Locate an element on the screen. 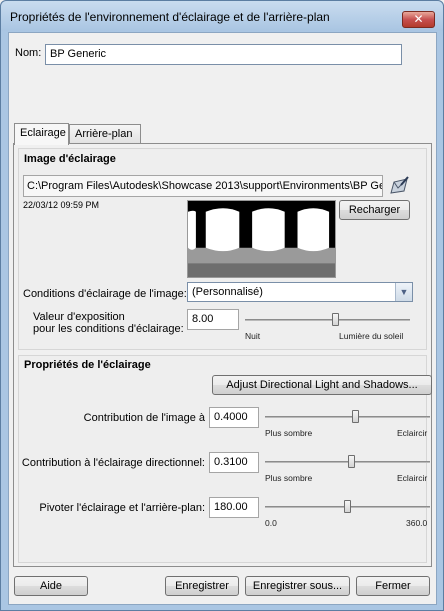 Image resolution: width=444 pixels, height=611 pixels. image-date: 22/03/12 09:59 PM is located at coordinates (61, 205).